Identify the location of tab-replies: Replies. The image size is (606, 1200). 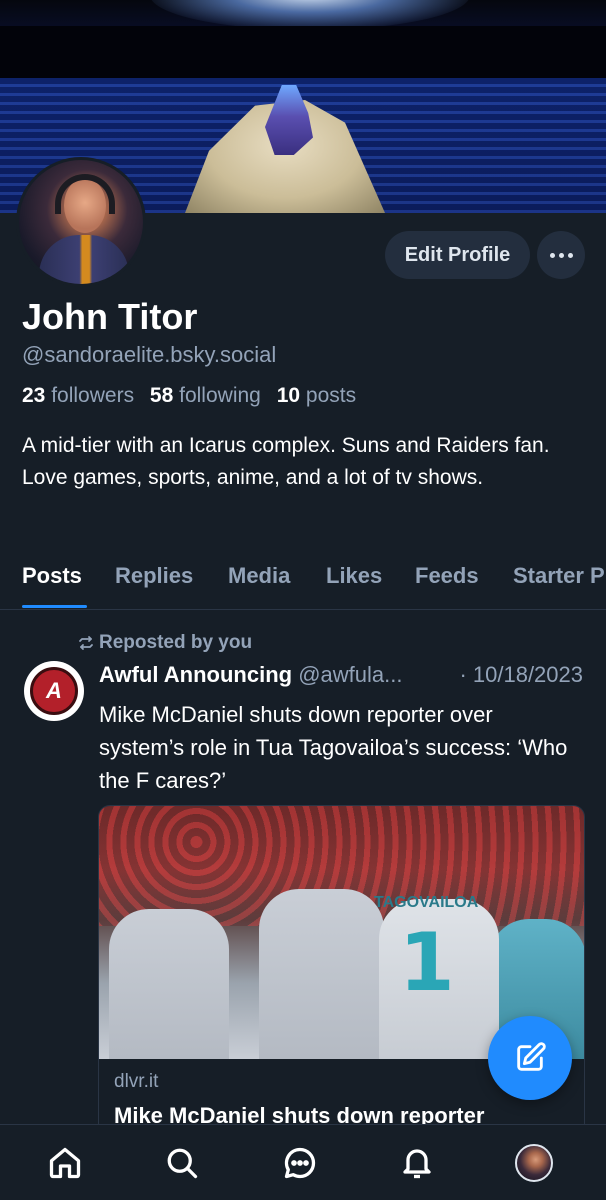
(154, 576).